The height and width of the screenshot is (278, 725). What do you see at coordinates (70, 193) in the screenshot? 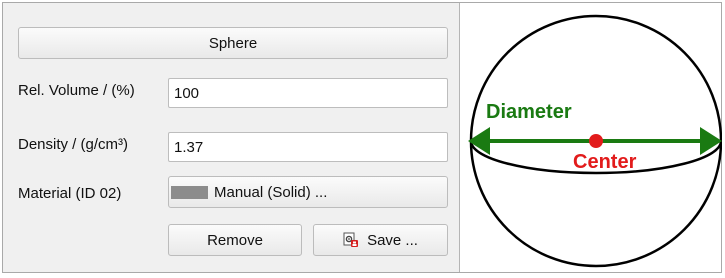
I see `material-label: Material (ID 02)` at bounding box center [70, 193].